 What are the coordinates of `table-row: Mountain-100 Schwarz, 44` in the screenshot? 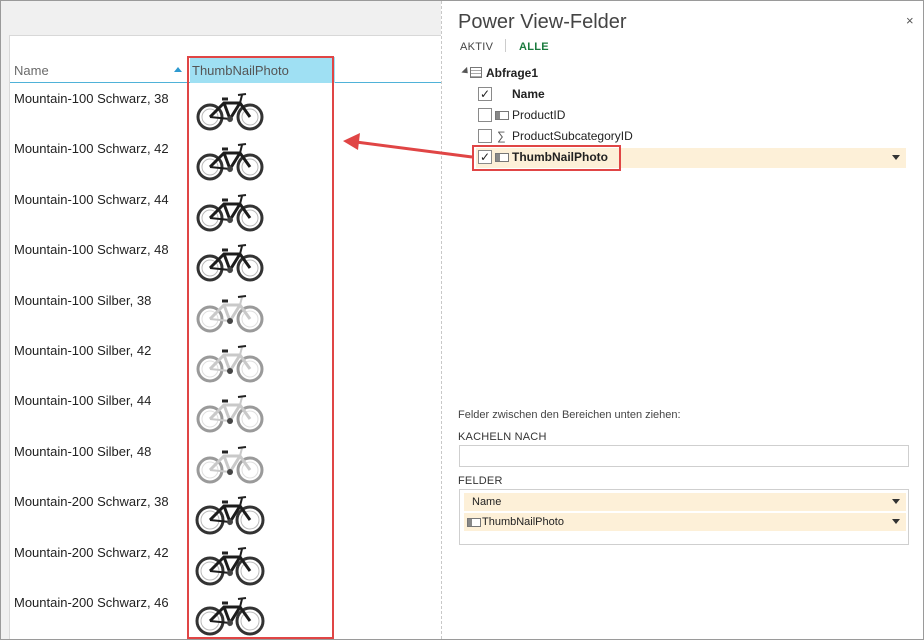 It's located at (225, 215).